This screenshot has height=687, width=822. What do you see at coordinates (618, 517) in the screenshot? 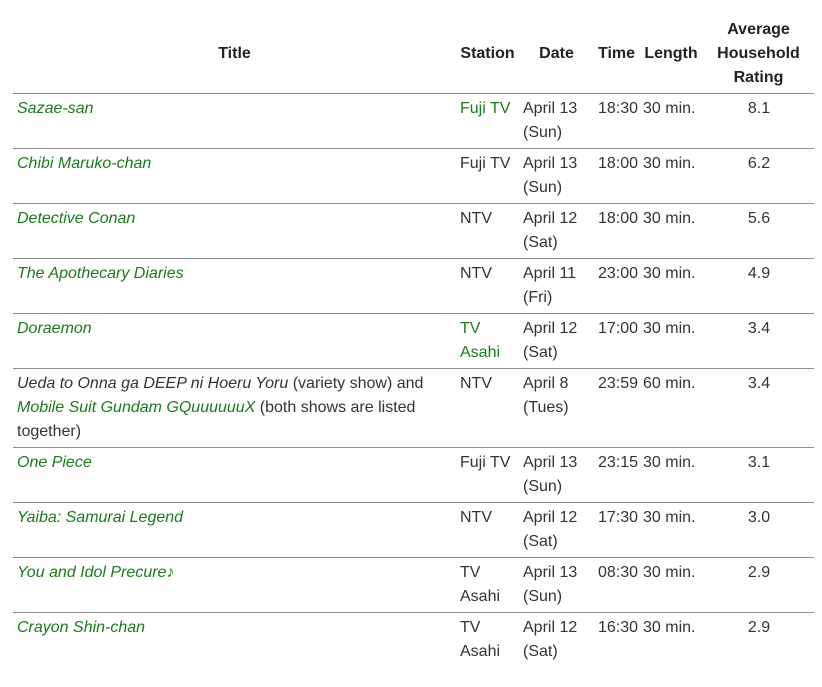
I see `time-cell: 17:30` at bounding box center [618, 517].